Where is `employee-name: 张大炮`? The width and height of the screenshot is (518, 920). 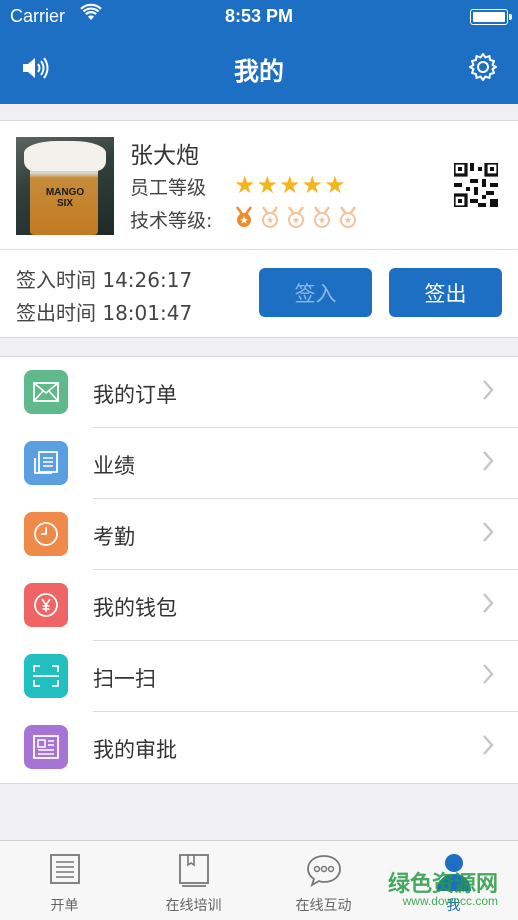
employee-name: 张大炮 is located at coordinates (164, 156).